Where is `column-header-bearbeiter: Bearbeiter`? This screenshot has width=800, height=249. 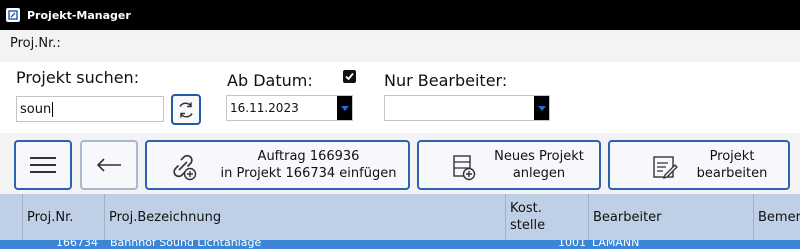
column-header-bearbeiter: Bearbeiter is located at coordinates (671, 217).